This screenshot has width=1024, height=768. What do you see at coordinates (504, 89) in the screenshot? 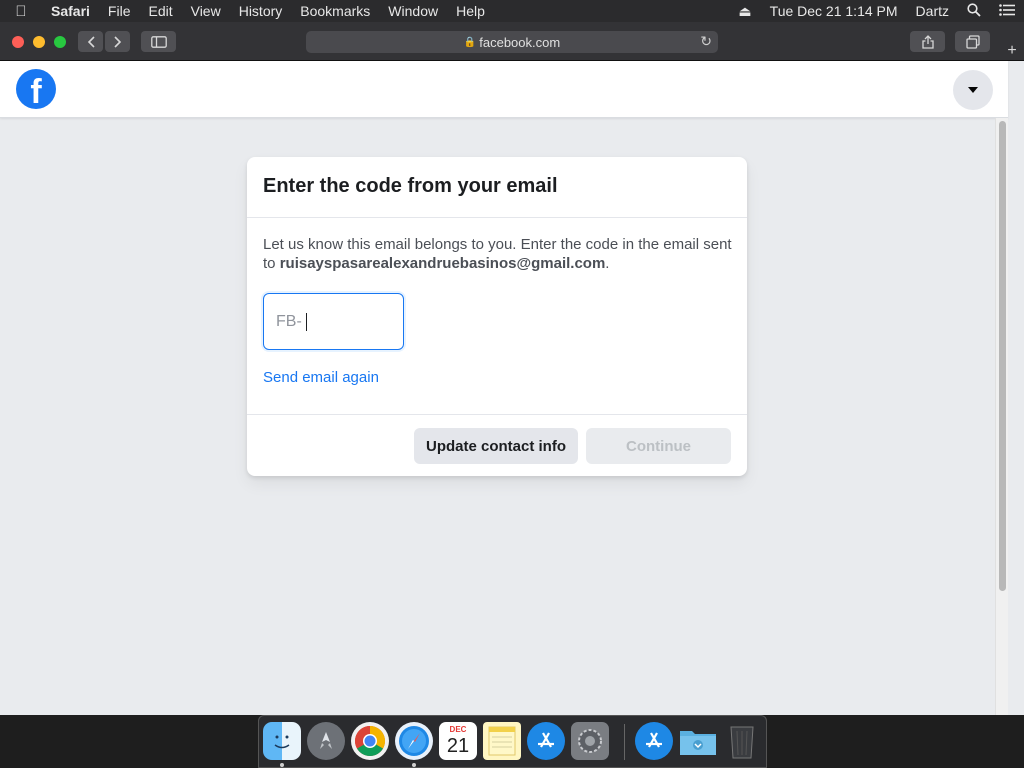
I see `facebook-header: f` at bounding box center [504, 89].